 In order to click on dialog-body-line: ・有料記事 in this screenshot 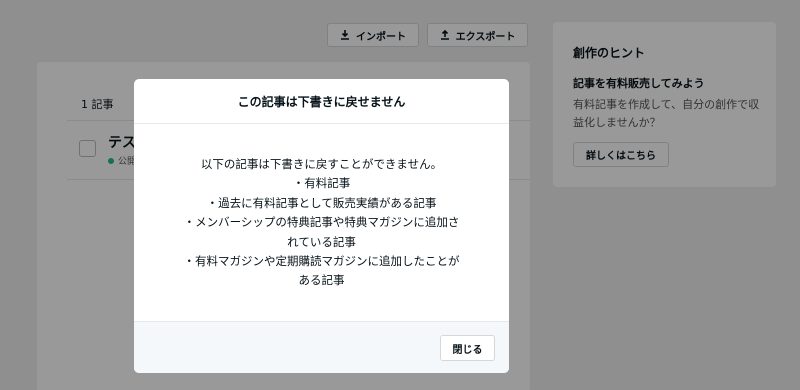, I will do `click(321, 183)`.